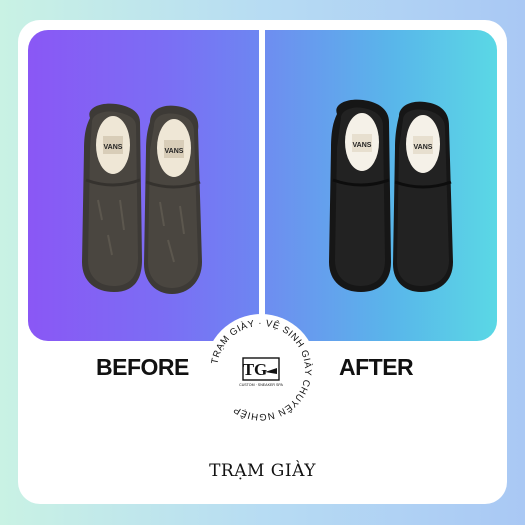 Image resolution: width=525 pixels, height=525 pixels. I want to click on before-label: BEFORE, so click(142, 367).